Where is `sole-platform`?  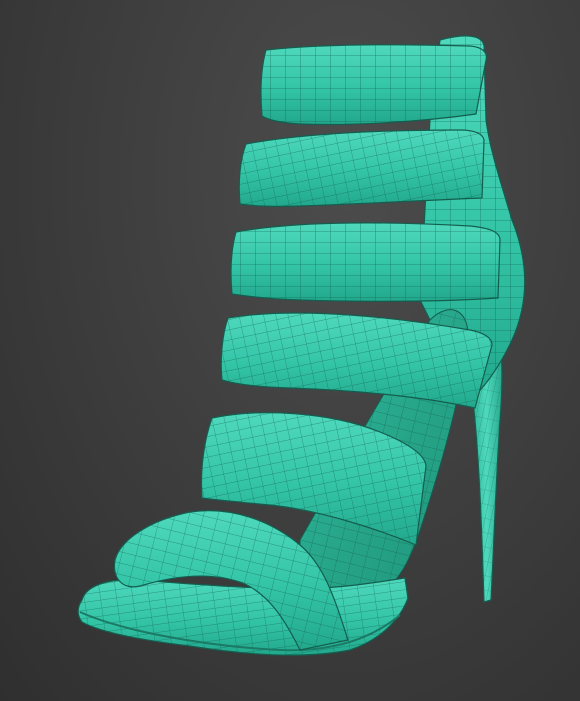 sole-platform is located at coordinates (243, 616).